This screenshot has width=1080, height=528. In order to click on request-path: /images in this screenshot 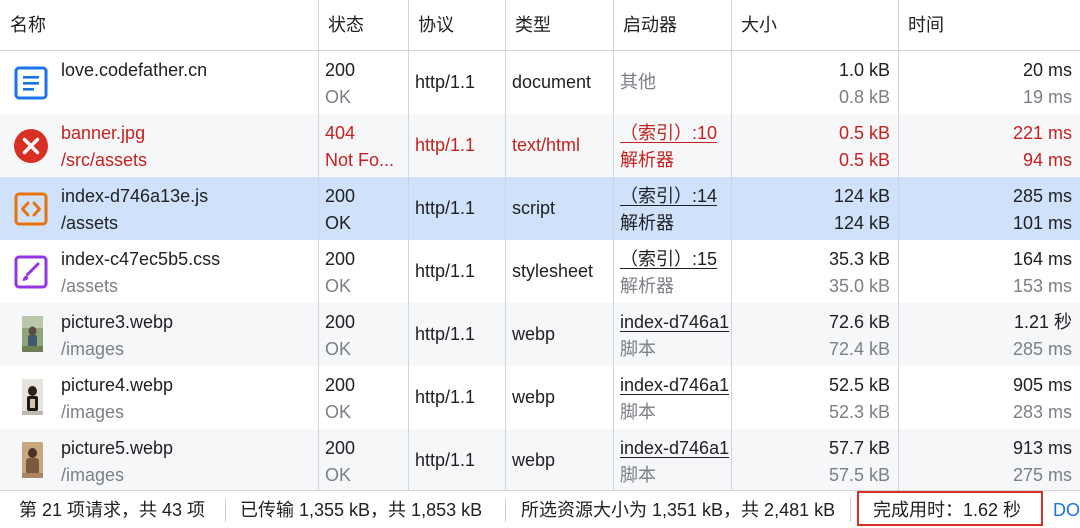, I will do `click(93, 349)`.